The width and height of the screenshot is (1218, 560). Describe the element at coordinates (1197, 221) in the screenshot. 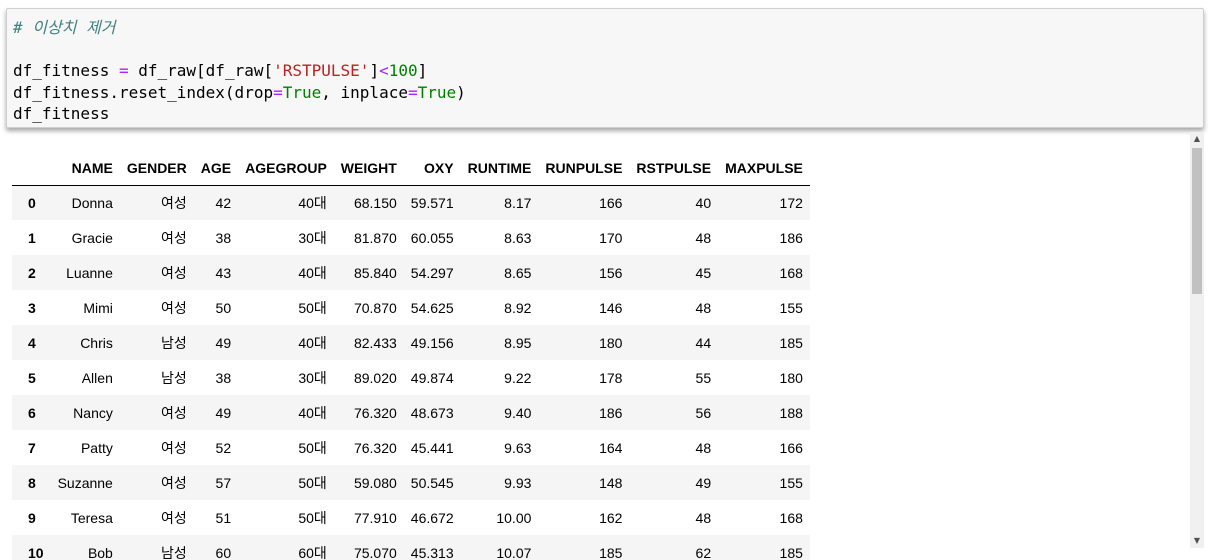

I see `scrollbar-thumb` at that location.